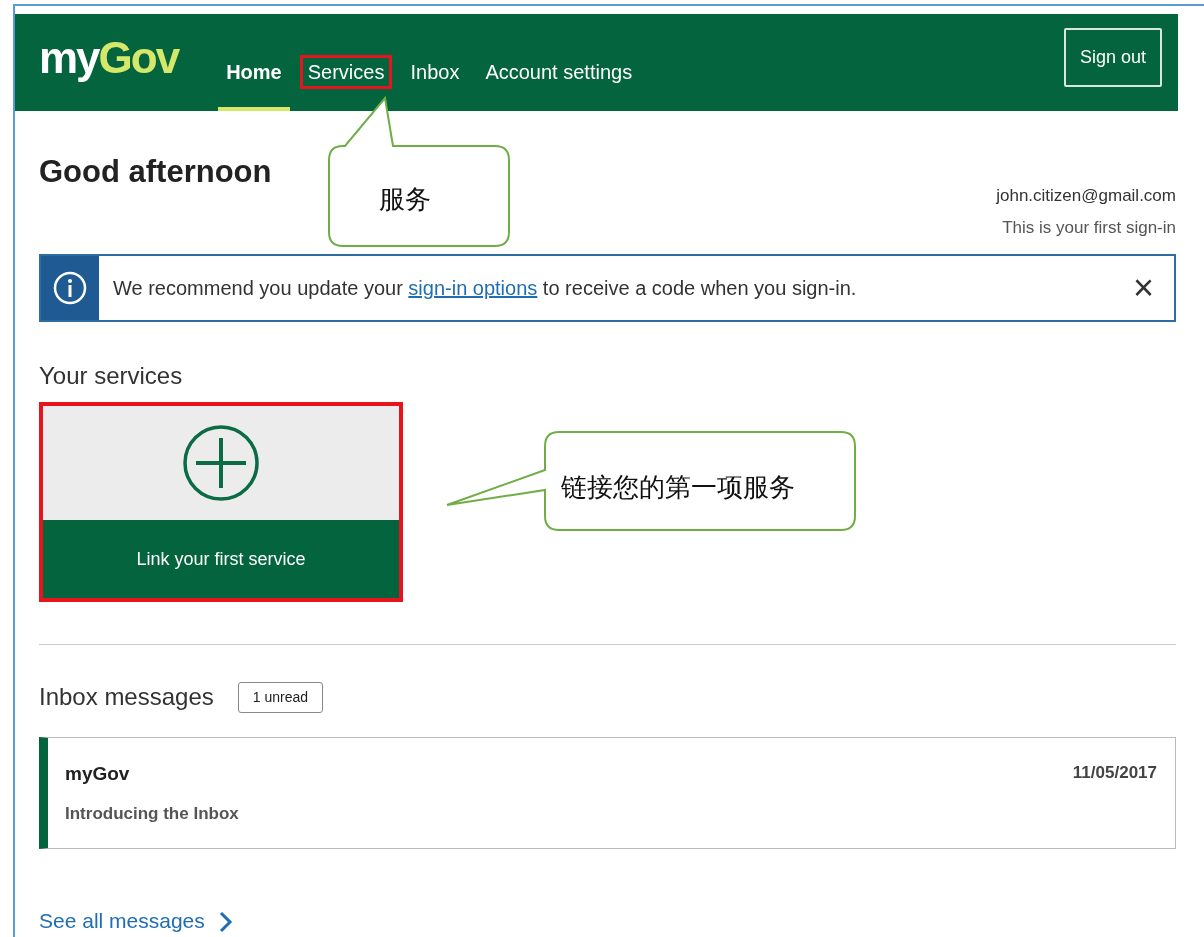 The width and height of the screenshot is (1204, 937). Describe the element at coordinates (111, 376) in the screenshot. I see `section-heading: Your services` at that location.